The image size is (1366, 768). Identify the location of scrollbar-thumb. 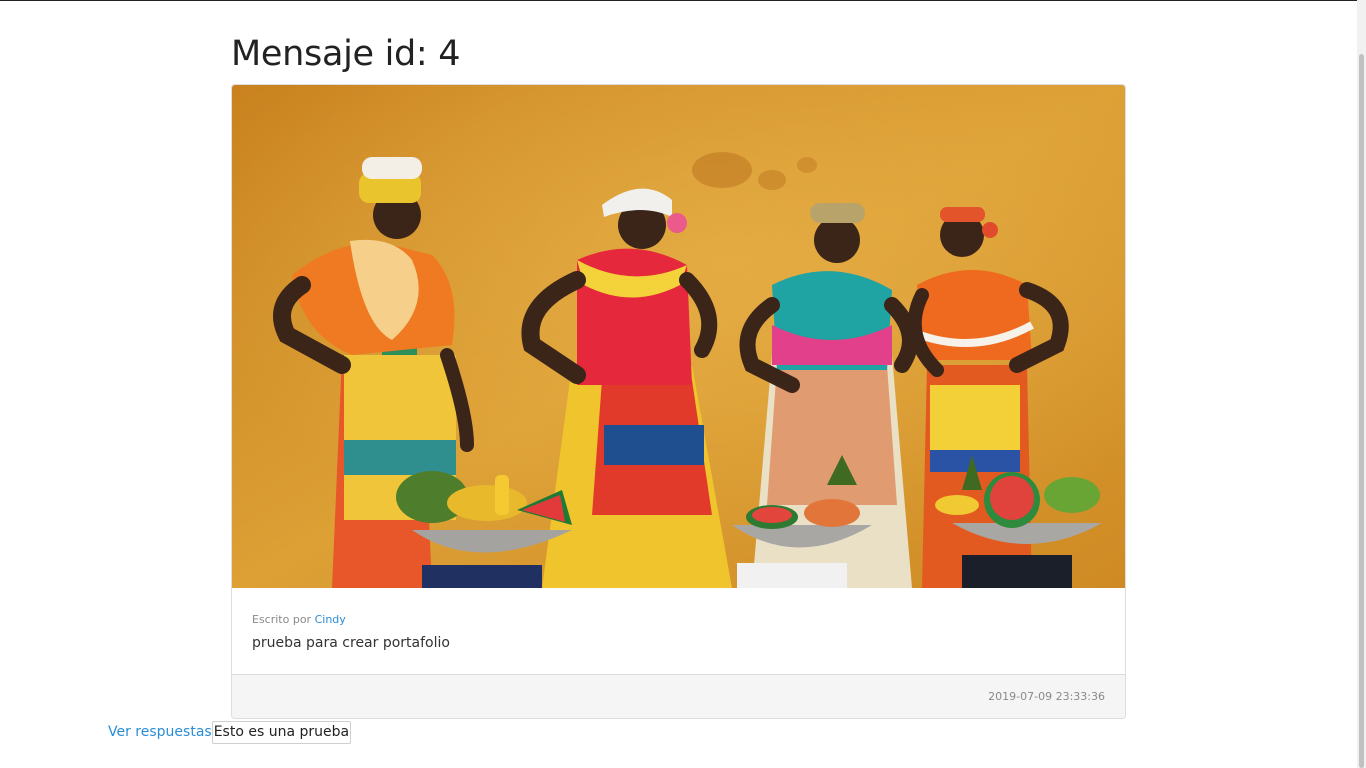
(1361, 411).